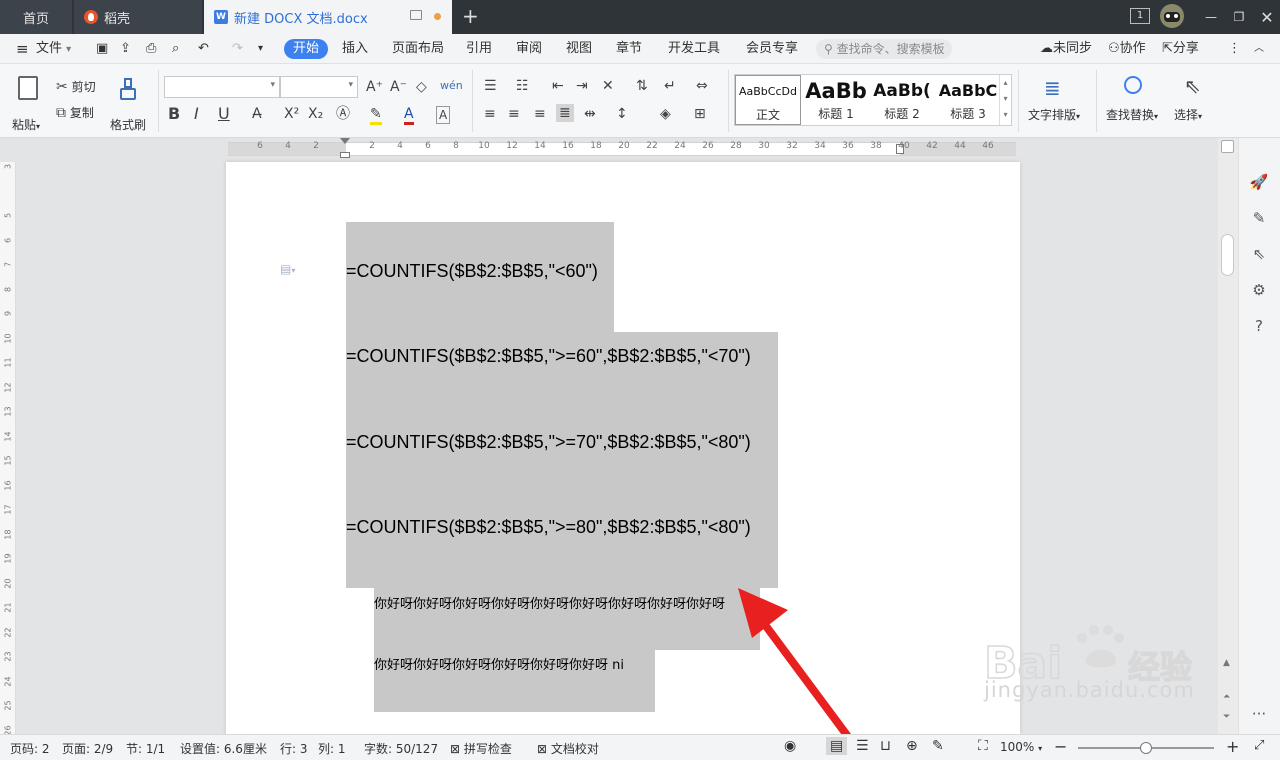  Describe the element at coordinates (1259, 714) in the screenshot. I see `more-options-icon: ···` at that location.